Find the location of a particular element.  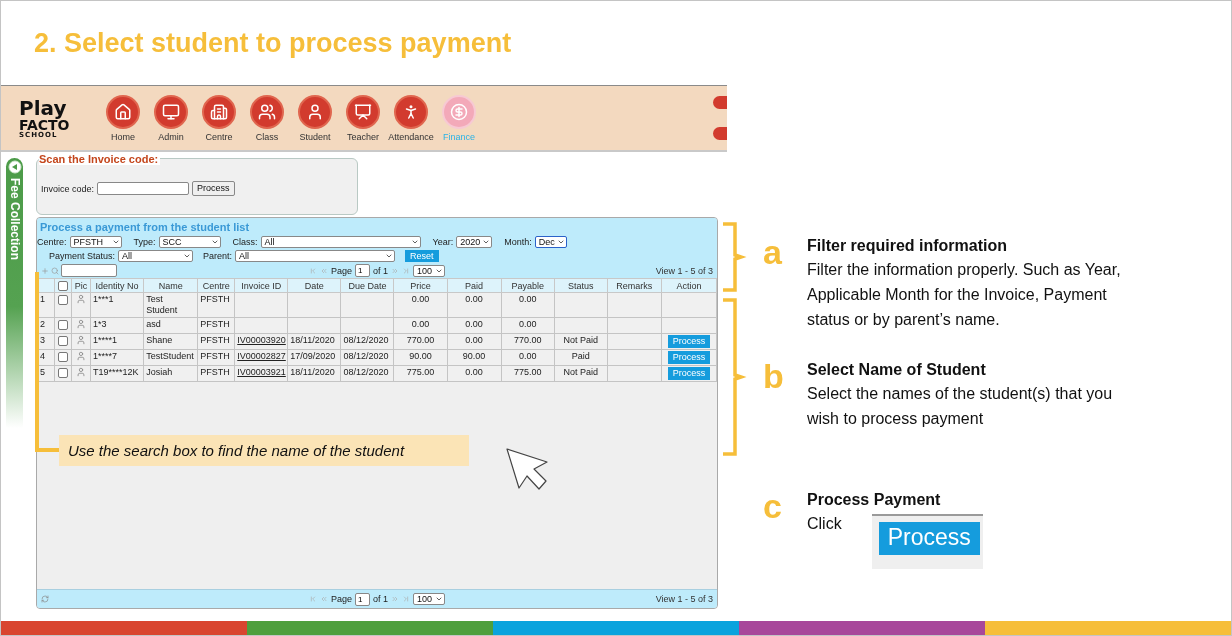

column-header: Centre is located at coordinates (216, 285).